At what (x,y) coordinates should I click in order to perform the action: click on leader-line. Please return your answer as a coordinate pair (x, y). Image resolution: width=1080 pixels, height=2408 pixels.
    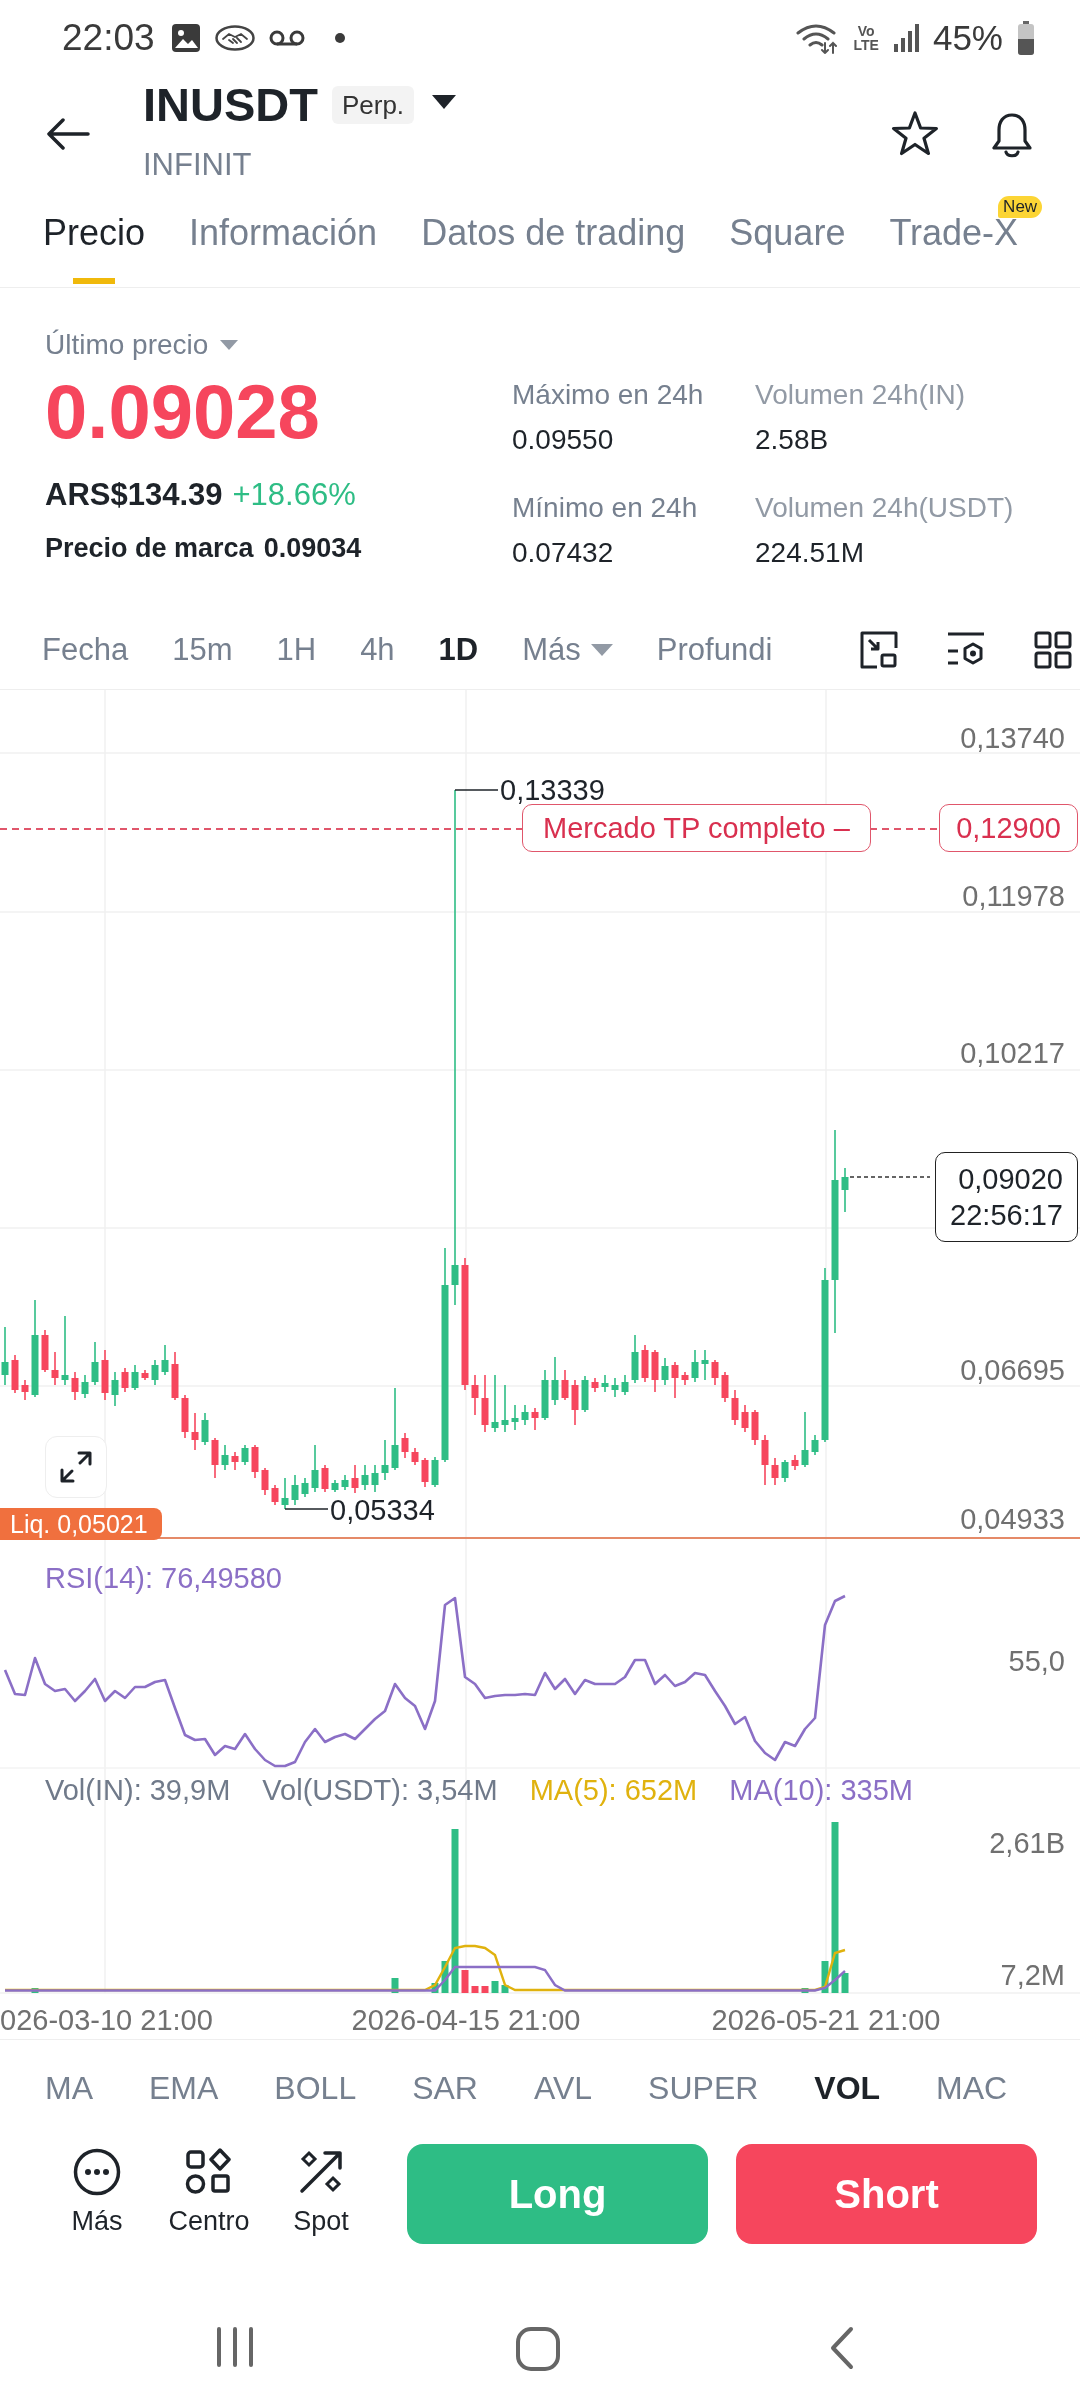
    Looking at the image, I should click on (476, 790).